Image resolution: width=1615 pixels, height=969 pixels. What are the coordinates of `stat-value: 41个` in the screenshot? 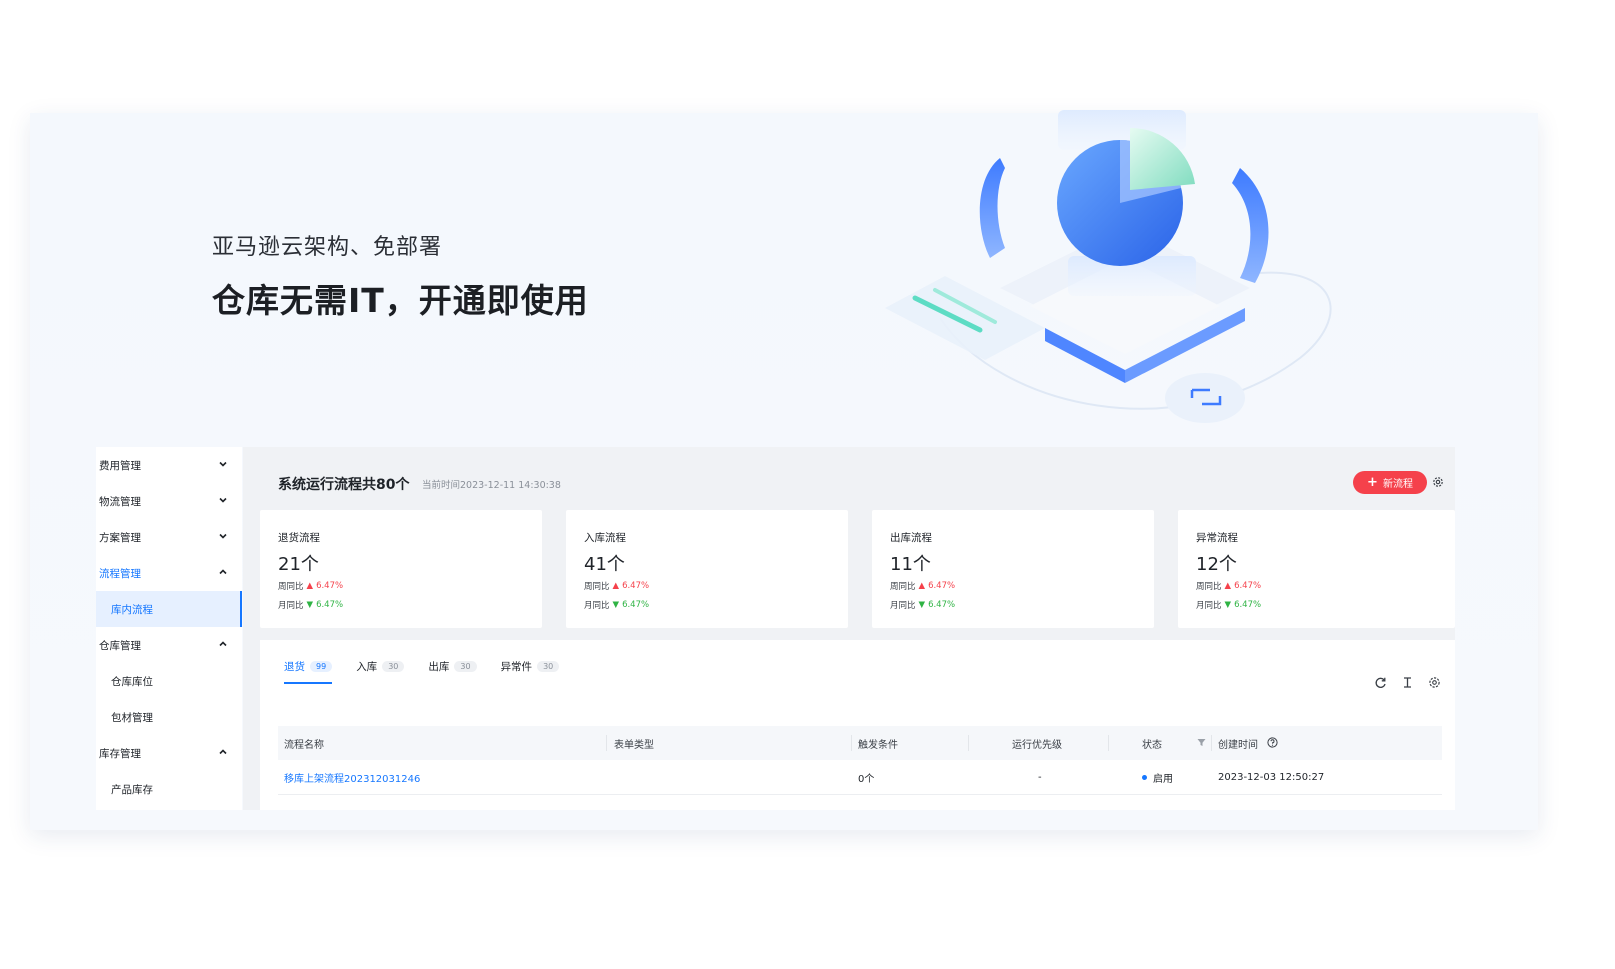 It's located at (604, 564).